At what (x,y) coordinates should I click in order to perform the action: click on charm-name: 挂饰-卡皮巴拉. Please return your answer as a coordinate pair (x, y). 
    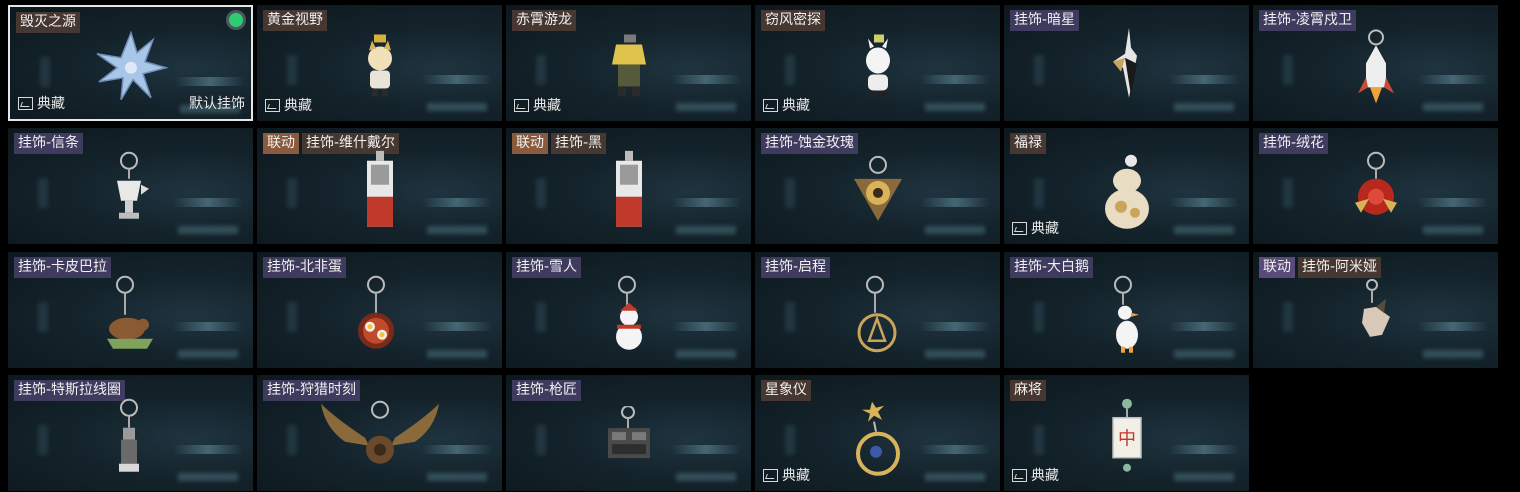
    Looking at the image, I should click on (63, 267).